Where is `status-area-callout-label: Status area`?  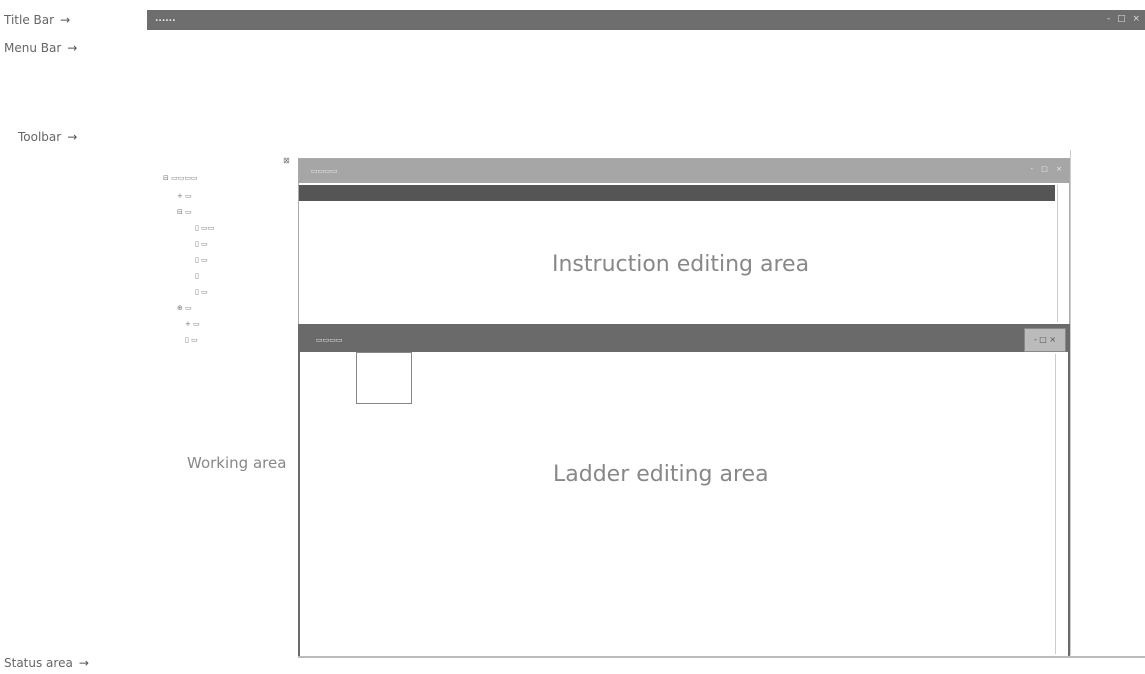
status-area-callout-label: Status area is located at coordinates (38, 663).